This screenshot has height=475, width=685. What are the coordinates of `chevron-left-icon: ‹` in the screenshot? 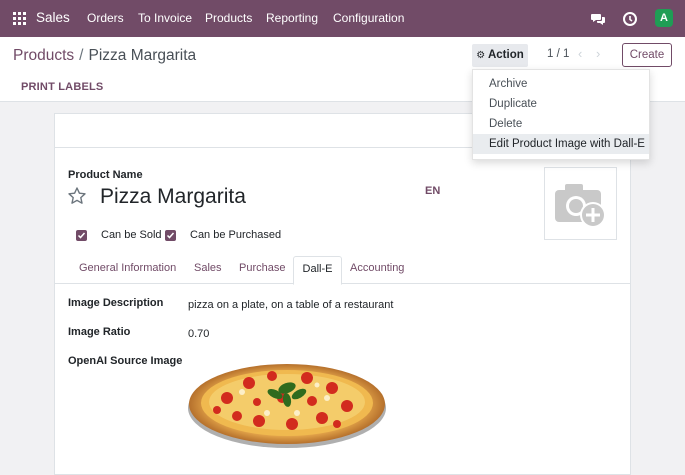 It's located at (580, 53).